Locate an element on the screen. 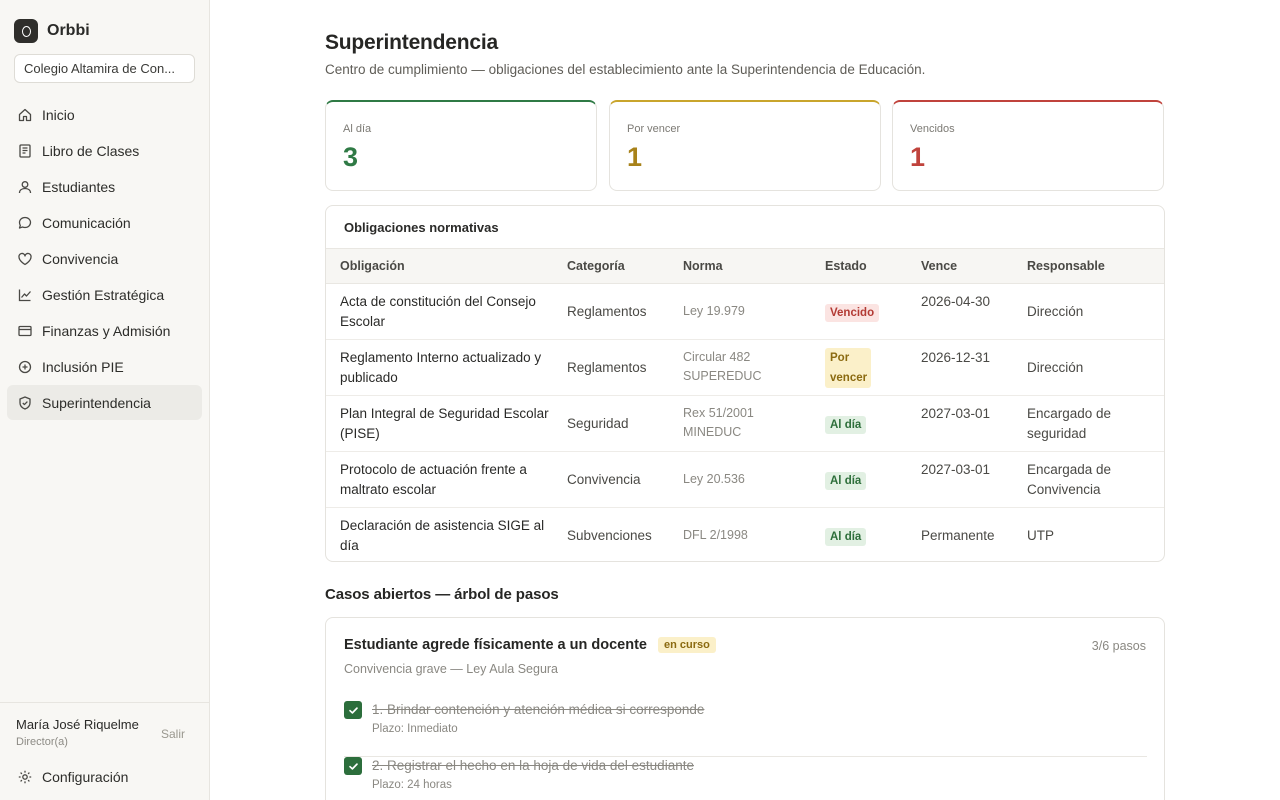 The image size is (1280, 800). sidebar-item-label: Superintendencia is located at coordinates (96, 402).